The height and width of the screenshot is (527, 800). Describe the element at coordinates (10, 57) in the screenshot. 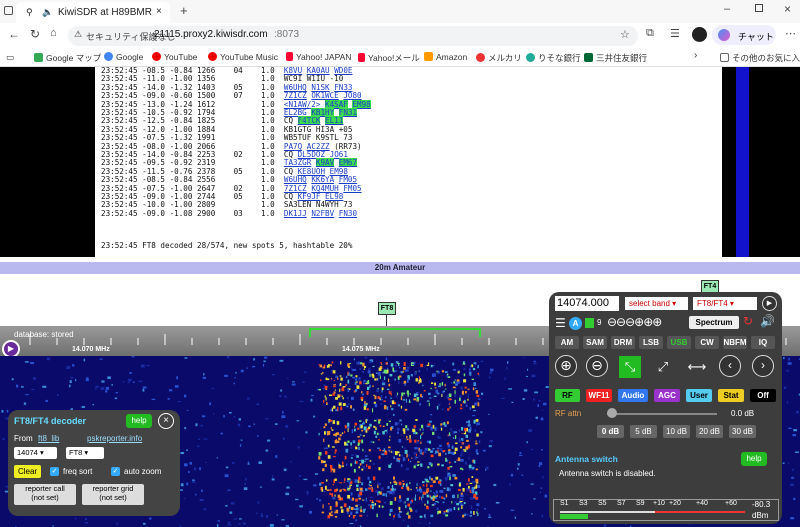

I see `reading-icon: ▭` at that location.